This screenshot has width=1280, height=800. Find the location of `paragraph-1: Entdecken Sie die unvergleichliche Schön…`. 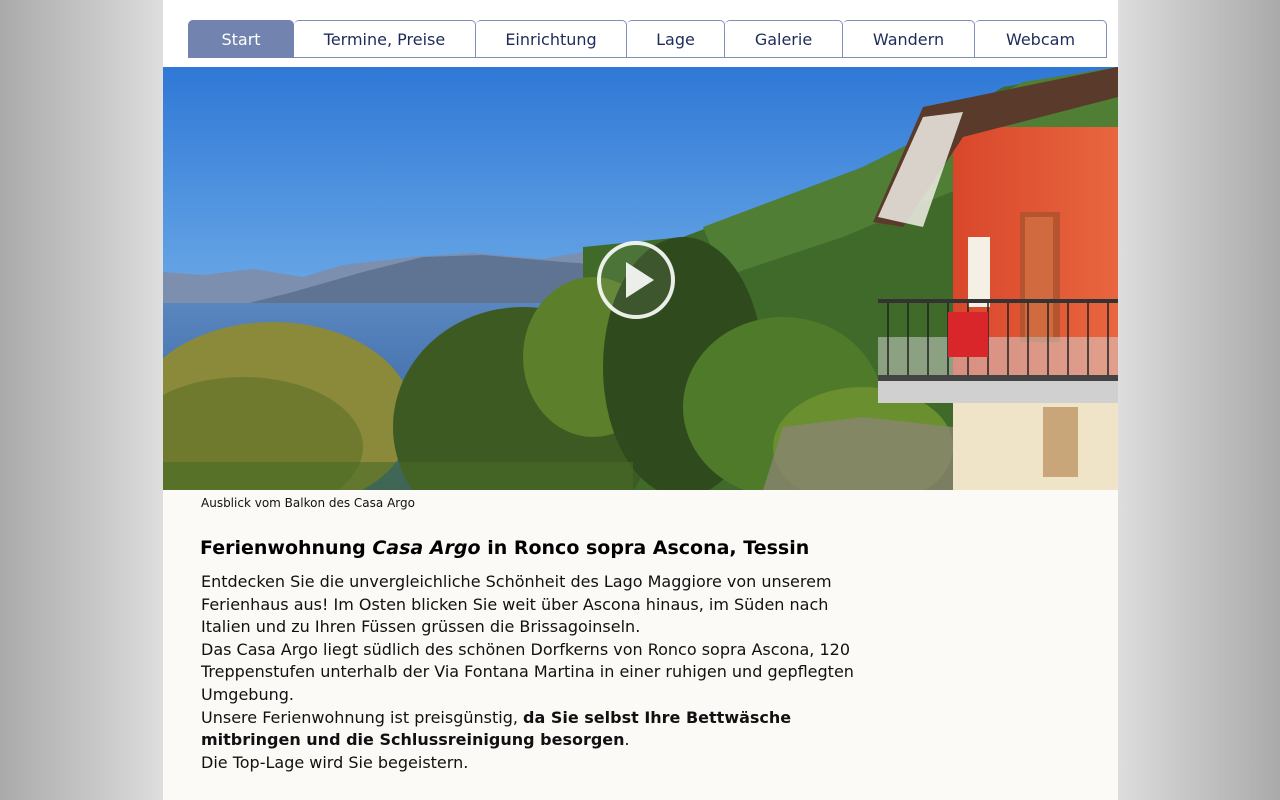

paragraph-1: Entdecken Sie die unvergleichliche Schön… is located at coordinates (516, 604).